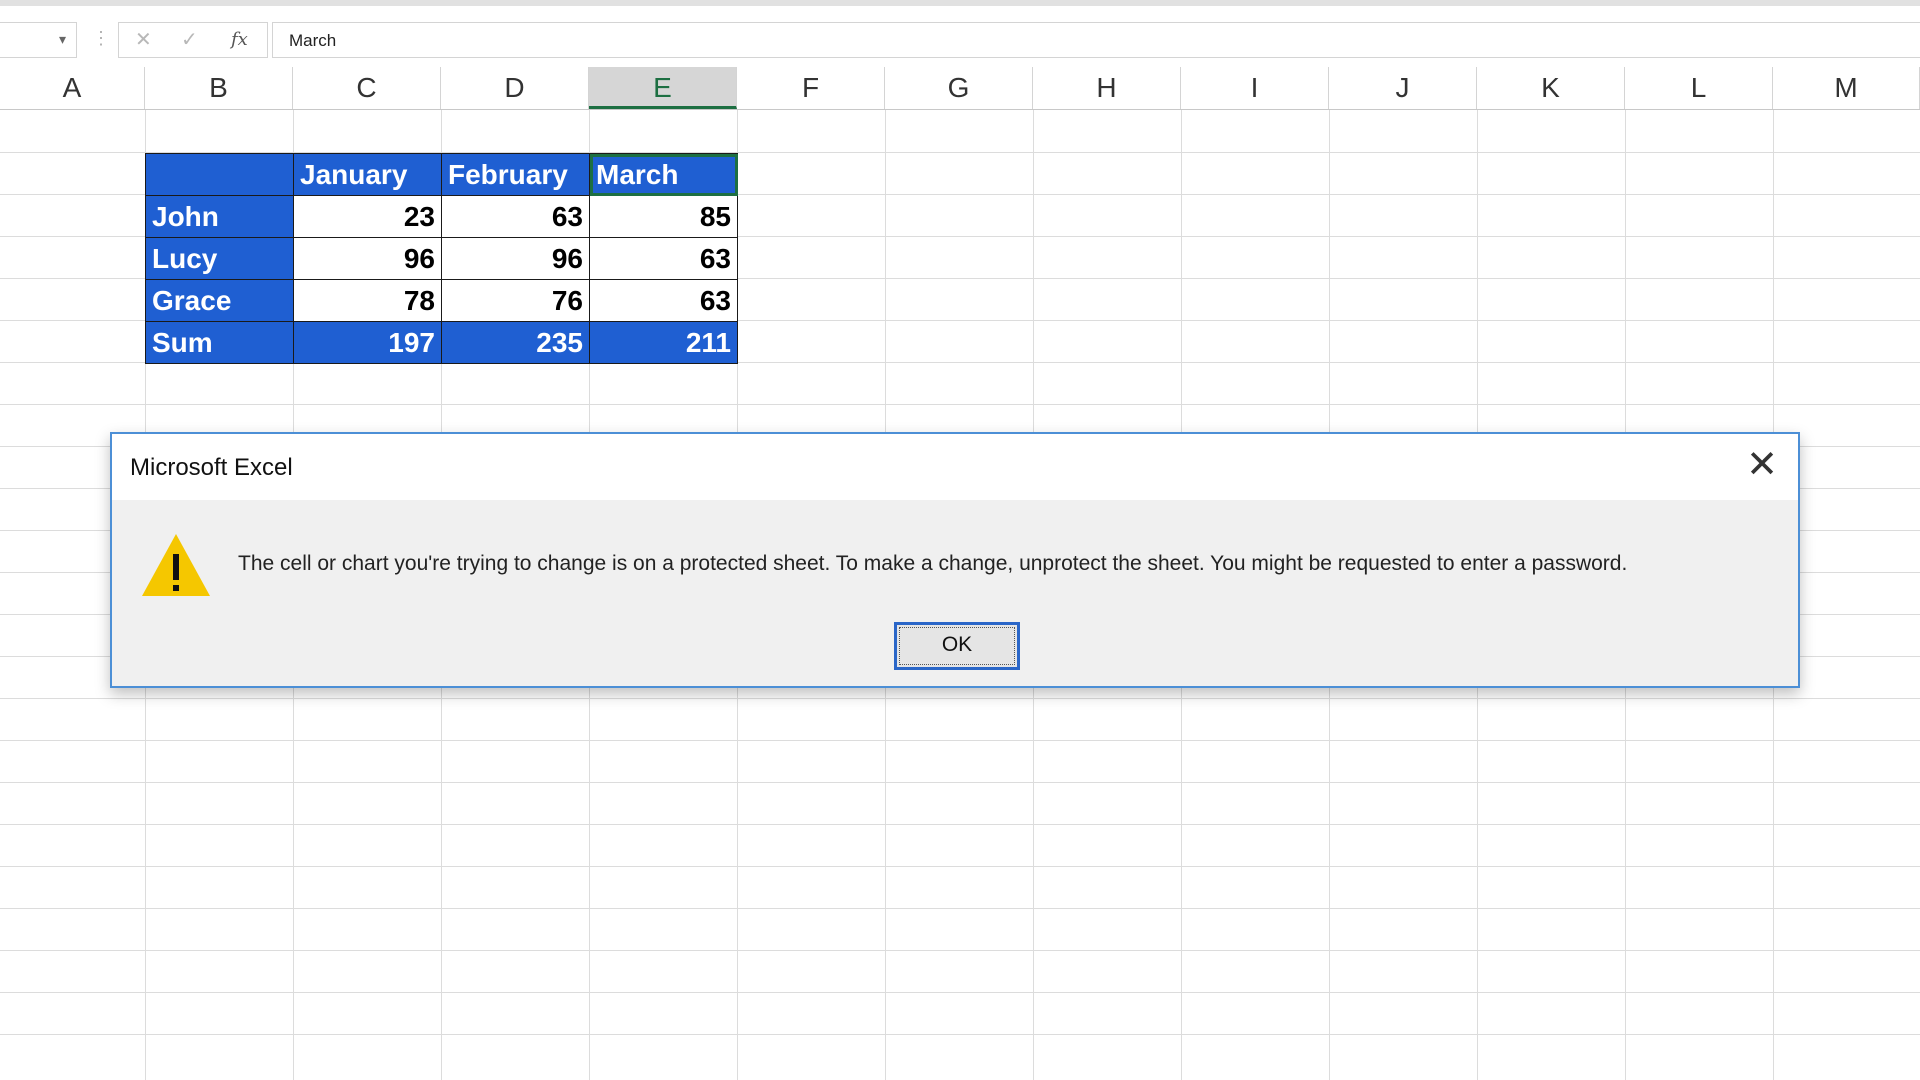 This screenshot has height=1080, width=1920. I want to click on close-icon: ✕, so click(1762, 465).